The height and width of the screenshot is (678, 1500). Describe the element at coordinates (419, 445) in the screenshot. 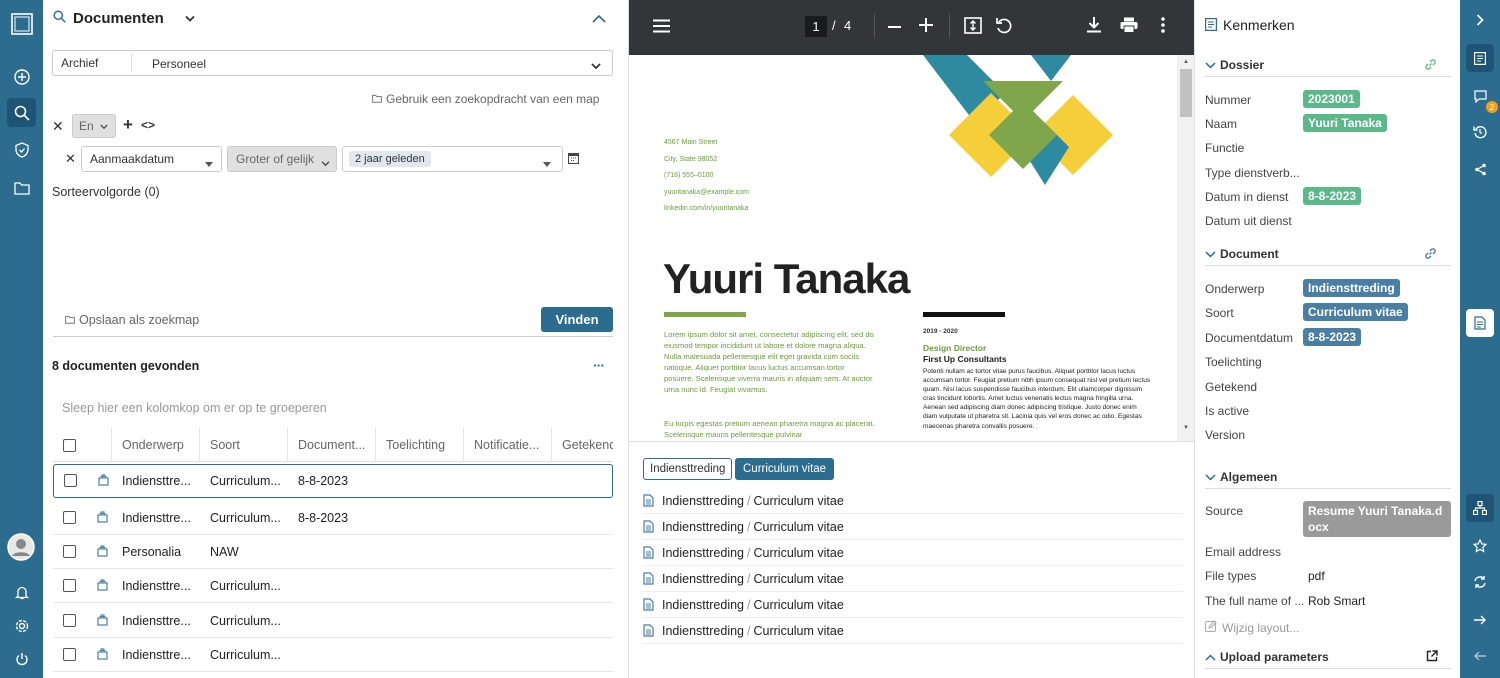

I see `column-header-toelichting: Toelichting` at that location.